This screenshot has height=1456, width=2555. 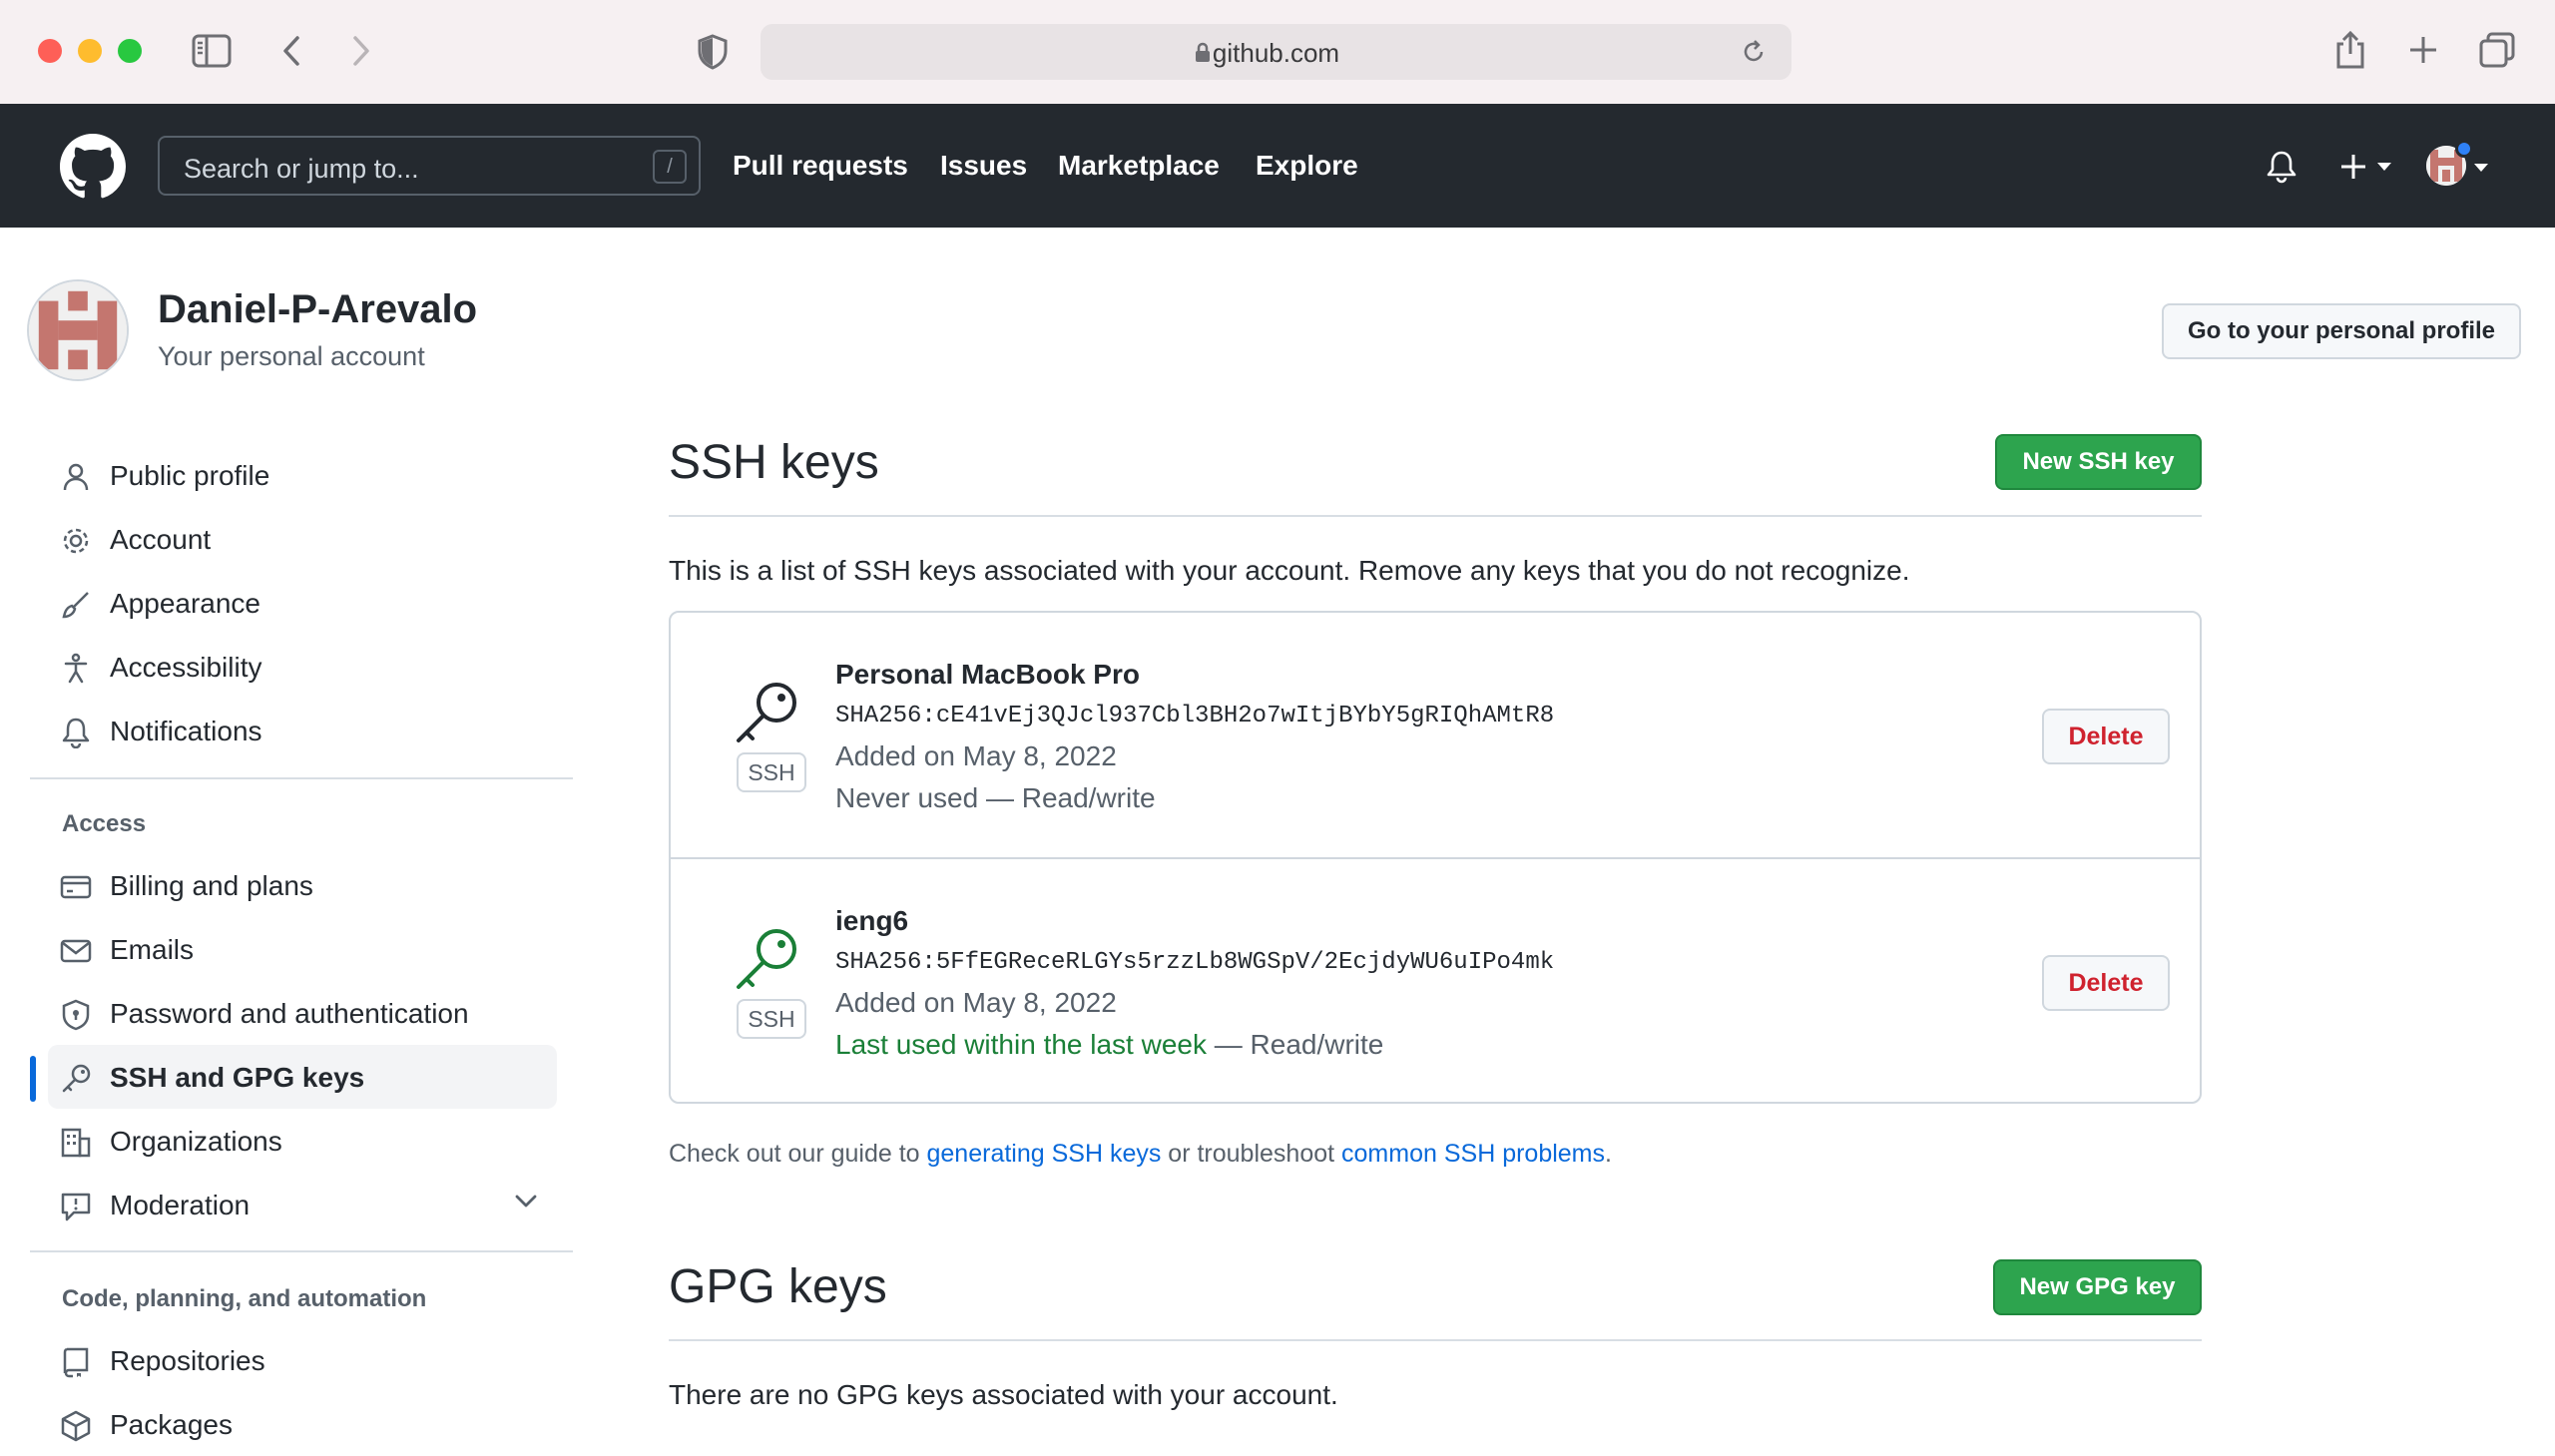 What do you see at coordinates (76, 541) in the screenshot?
I see `gear-icon` at bounding box center [76, 541].